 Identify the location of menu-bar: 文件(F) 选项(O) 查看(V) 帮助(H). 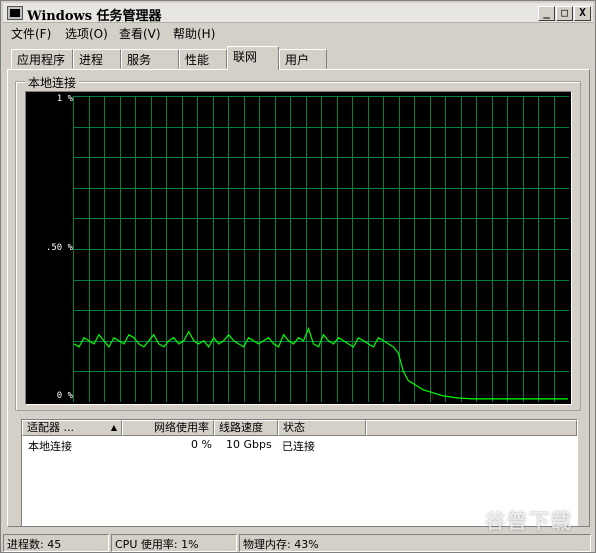
(298, 33).